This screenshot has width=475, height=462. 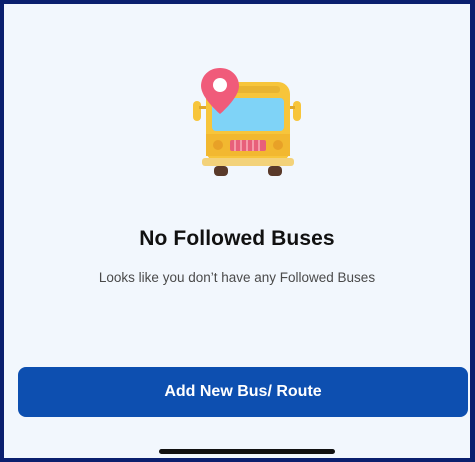 I want to click on bus-with-location-pin-icon, so click(x=247, y=122).